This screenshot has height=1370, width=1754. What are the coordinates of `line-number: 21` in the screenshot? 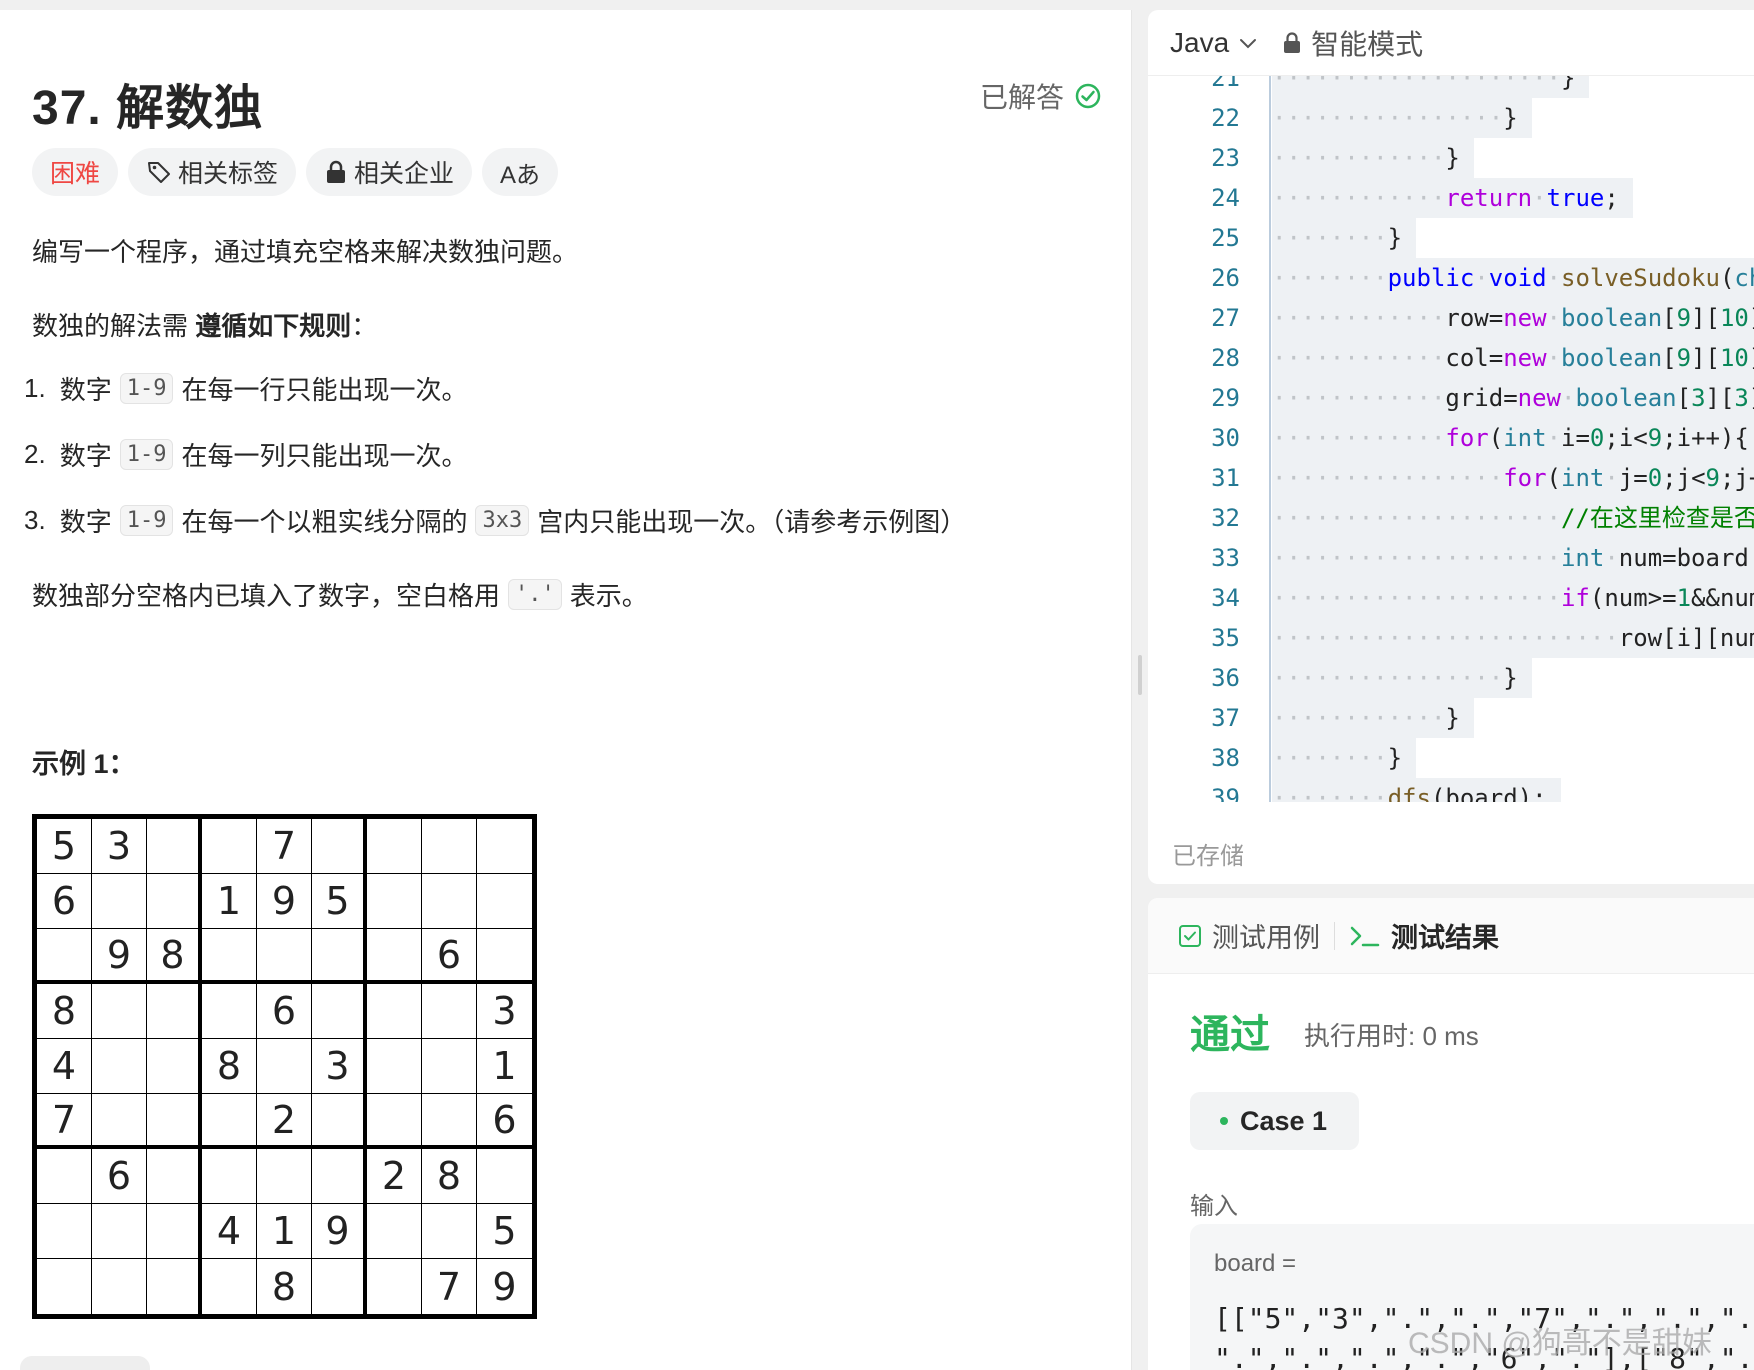 It's located at (1225, 84).